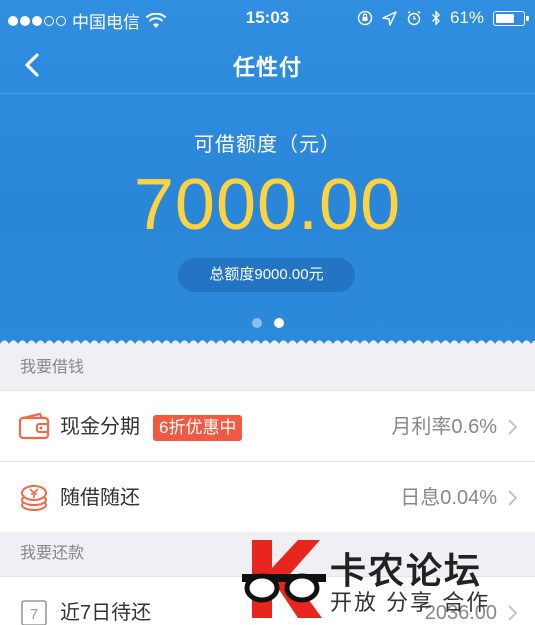 This screenshot has height=625, width=535. I want to click on battery-icon, so click(511, 18).